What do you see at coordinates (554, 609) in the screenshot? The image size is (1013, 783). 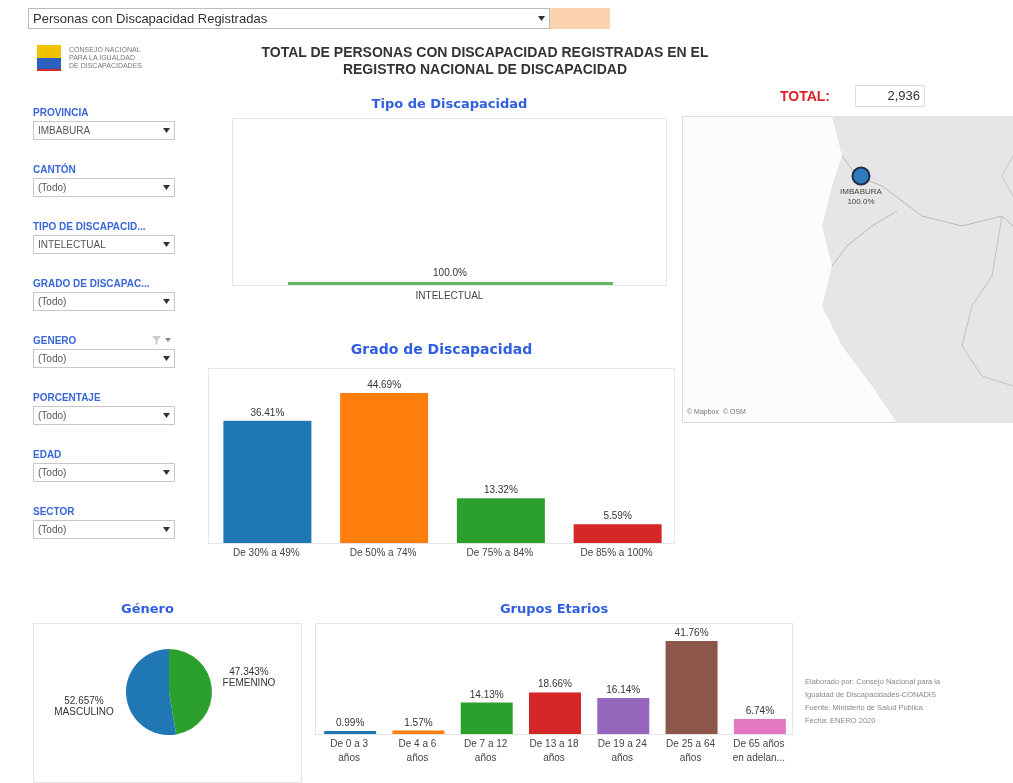 I see `chart-title: Grupos Etarios` at bounding box center [554, 609].